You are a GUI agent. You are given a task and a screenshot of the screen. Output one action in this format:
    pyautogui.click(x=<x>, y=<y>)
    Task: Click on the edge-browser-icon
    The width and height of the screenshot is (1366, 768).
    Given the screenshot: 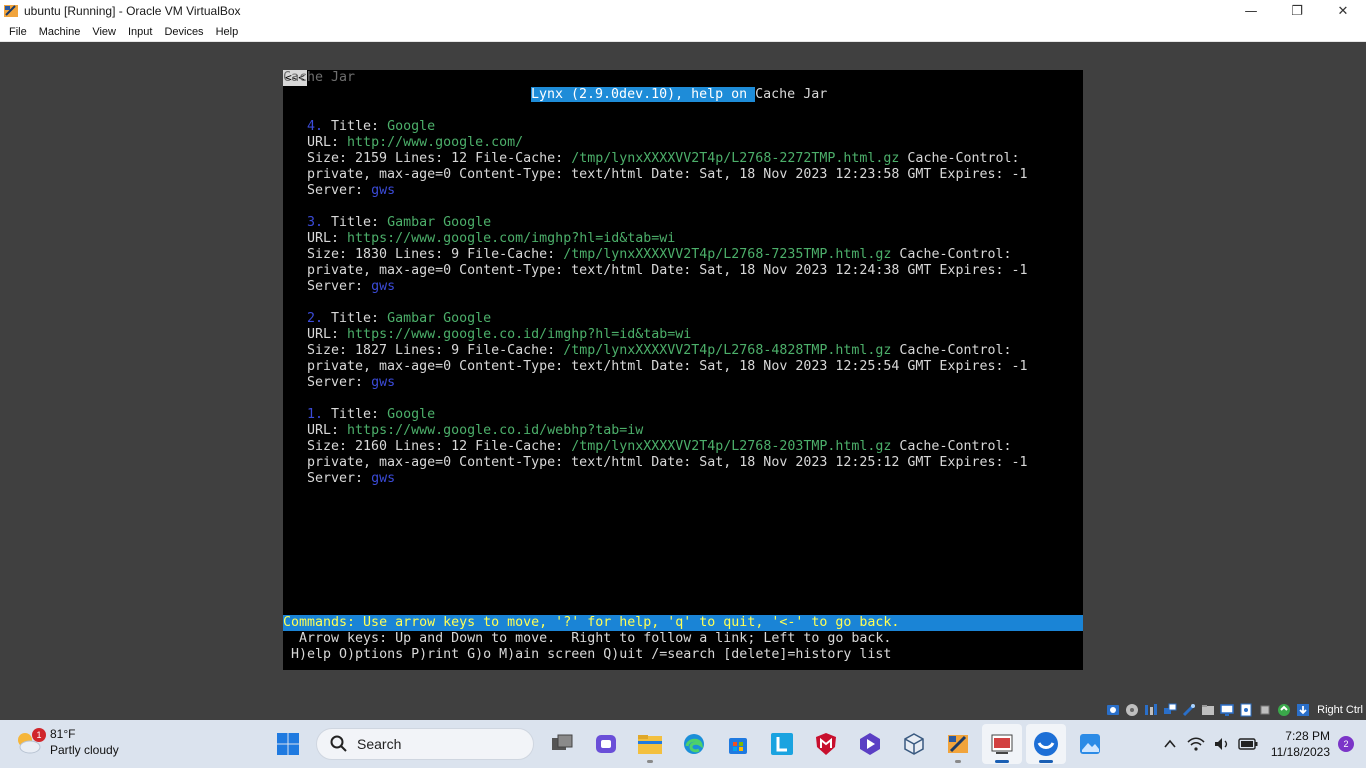 What is the action you would take?
    pyautogui.click(x=694, y=744)
    